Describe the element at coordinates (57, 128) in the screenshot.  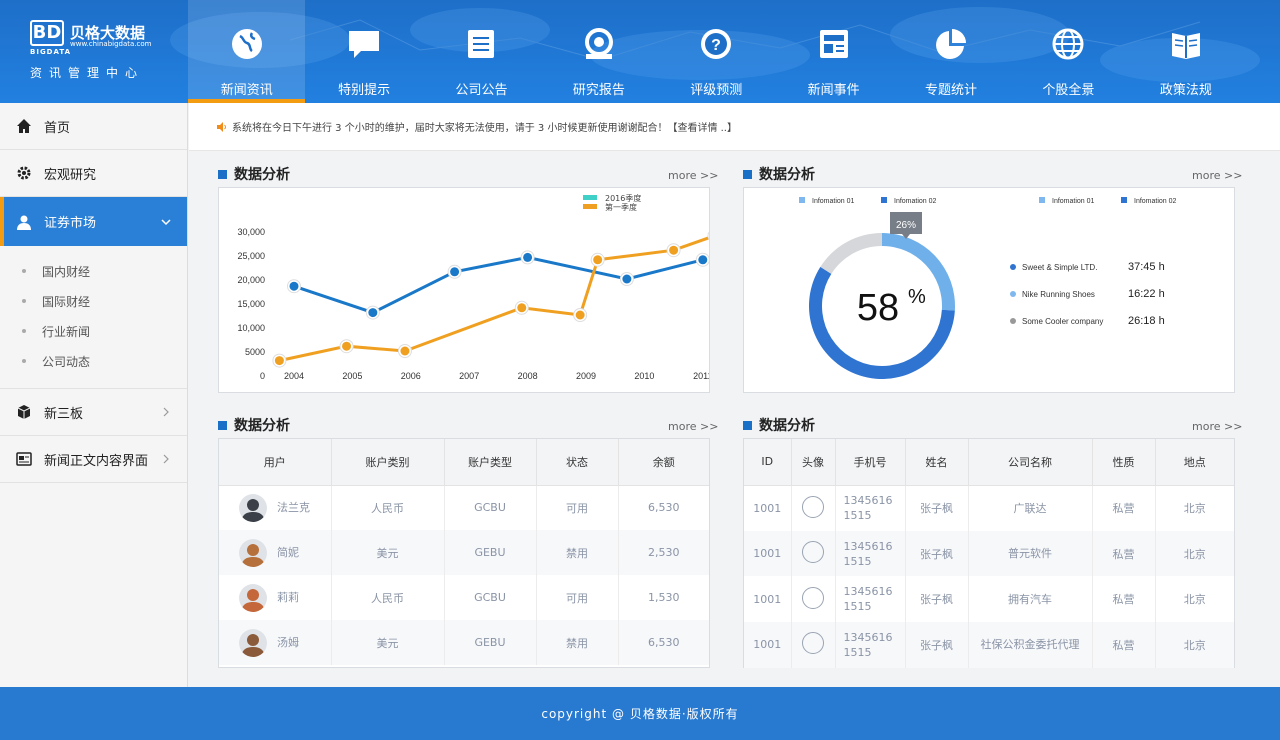
I see `sidebar-item-label: 首页` at that location.